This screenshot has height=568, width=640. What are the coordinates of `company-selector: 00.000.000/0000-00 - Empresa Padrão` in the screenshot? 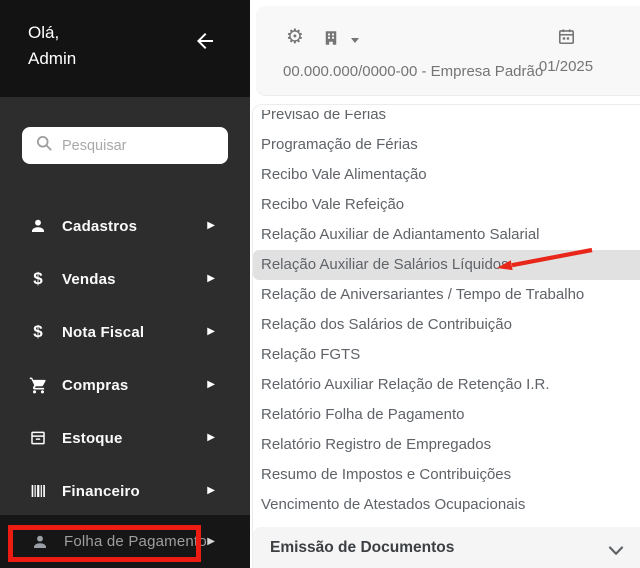 It's located at (413, 71).